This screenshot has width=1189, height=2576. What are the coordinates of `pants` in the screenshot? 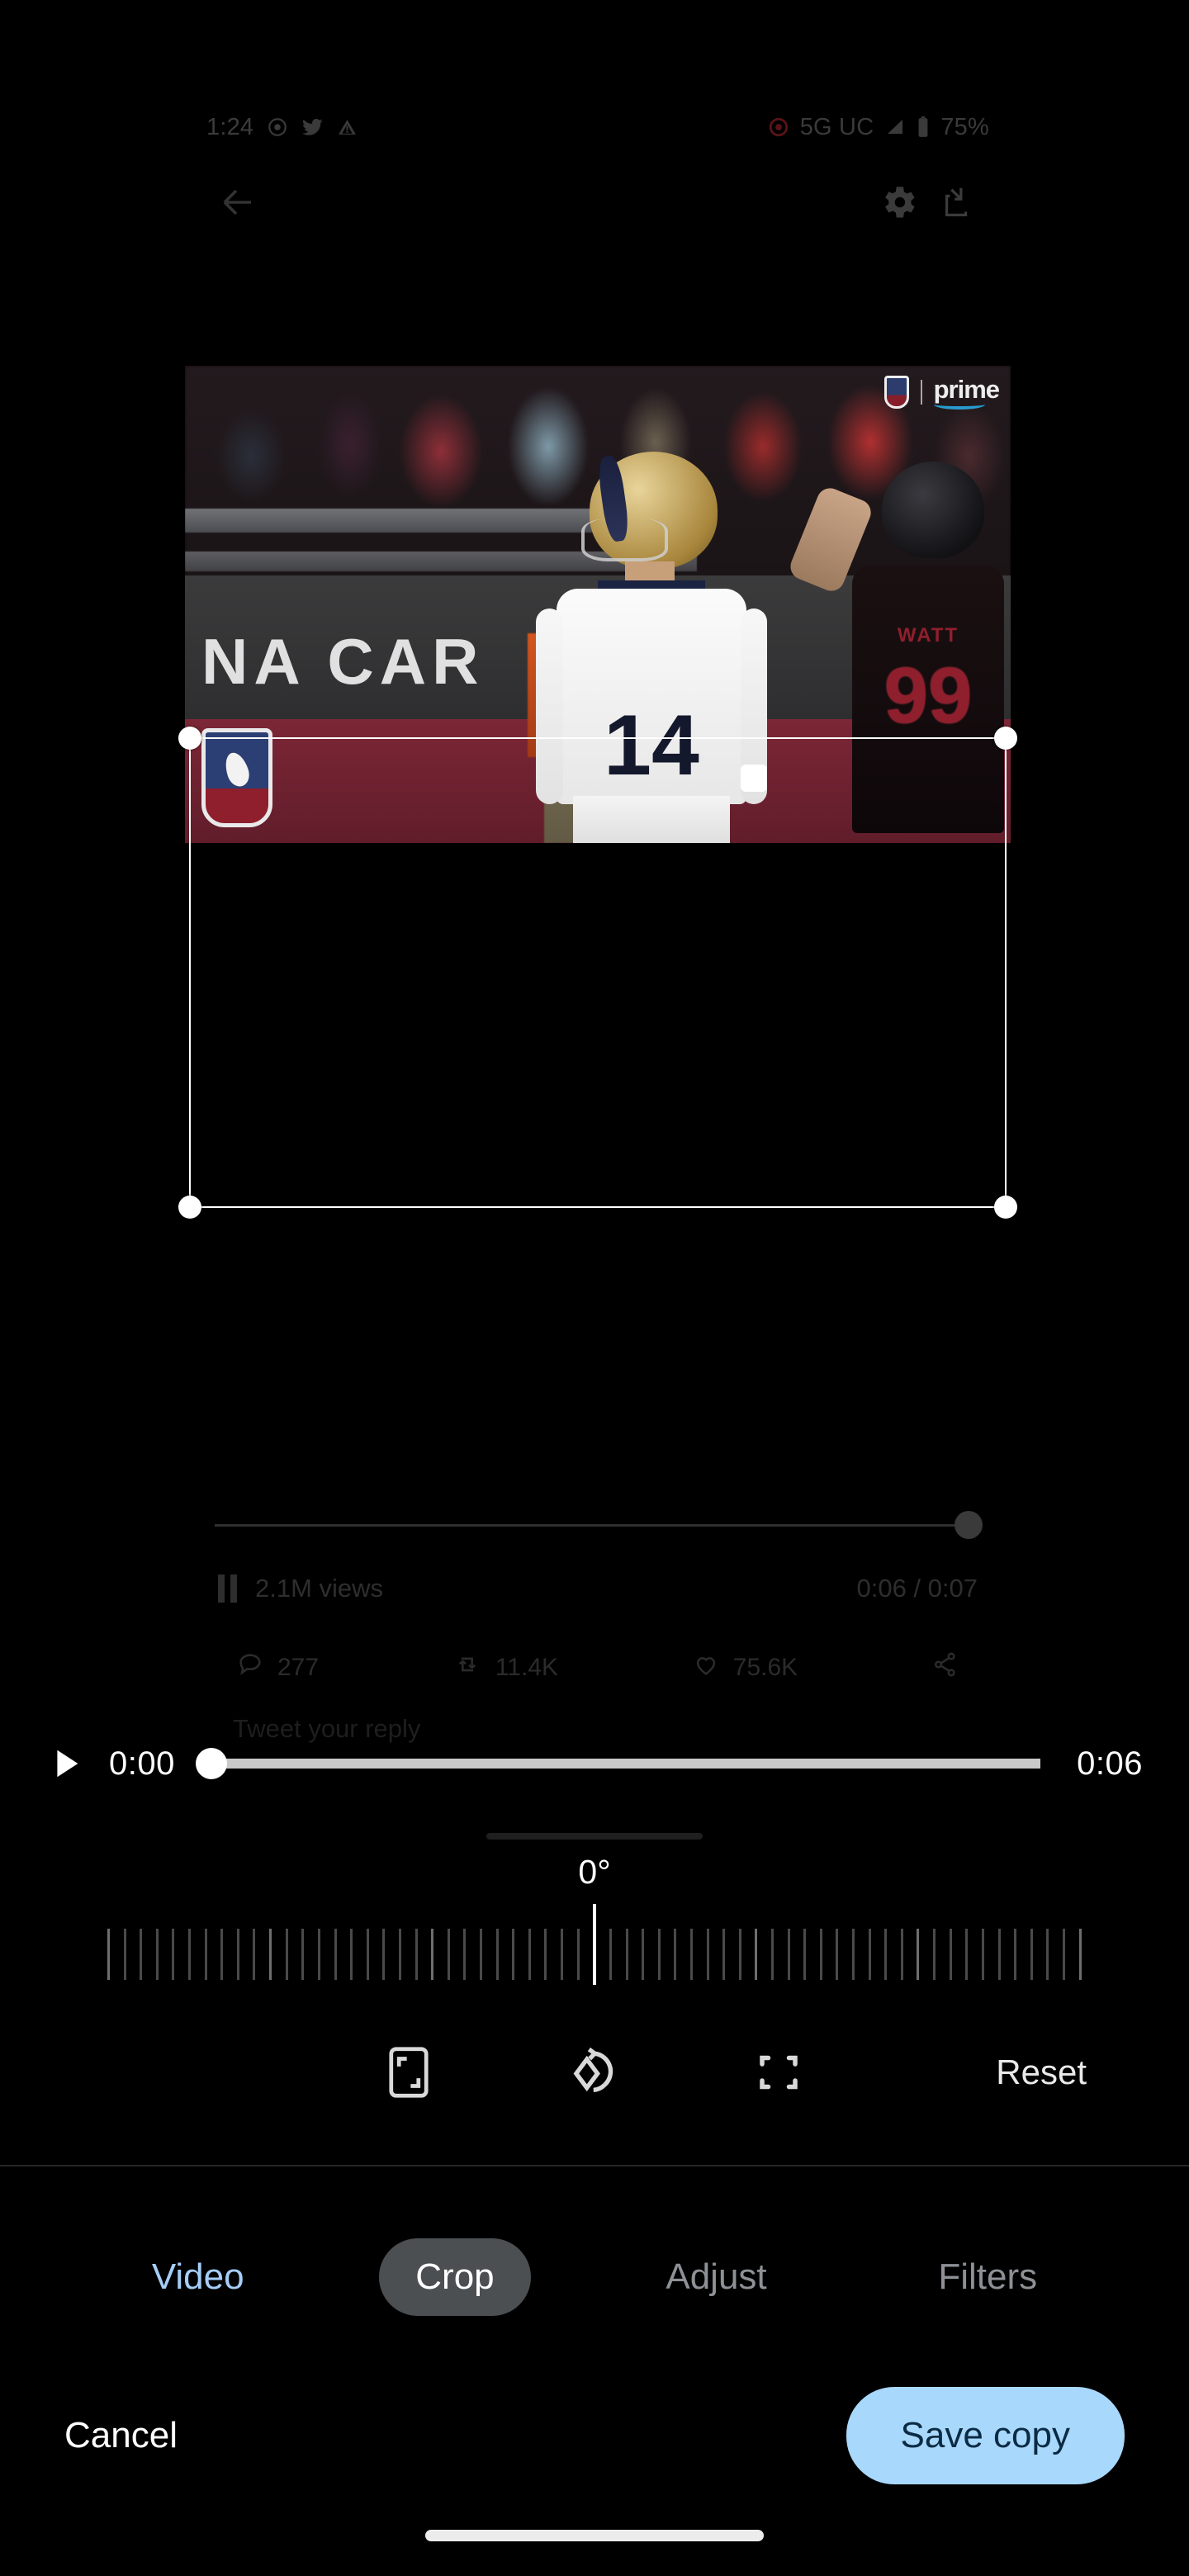 It's located at (651, 819).